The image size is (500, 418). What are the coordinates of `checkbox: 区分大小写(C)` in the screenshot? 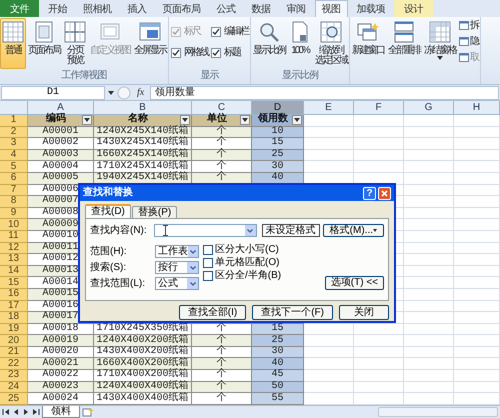 It's located at (242, 250).